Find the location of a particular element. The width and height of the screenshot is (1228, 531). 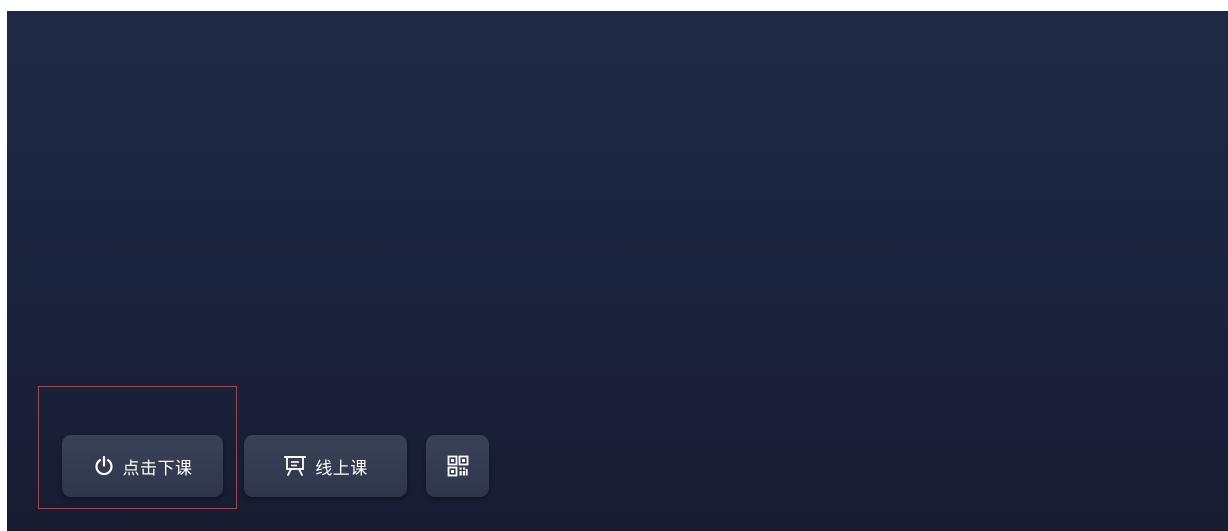

qr-code-icon is located at coordinates (458, 466).